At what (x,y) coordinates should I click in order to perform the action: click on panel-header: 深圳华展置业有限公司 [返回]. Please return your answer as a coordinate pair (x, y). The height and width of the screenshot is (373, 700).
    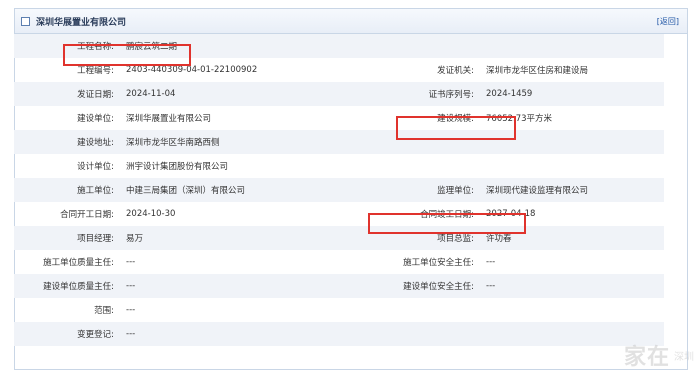
    Looking at the image, I should click on (351, 21).